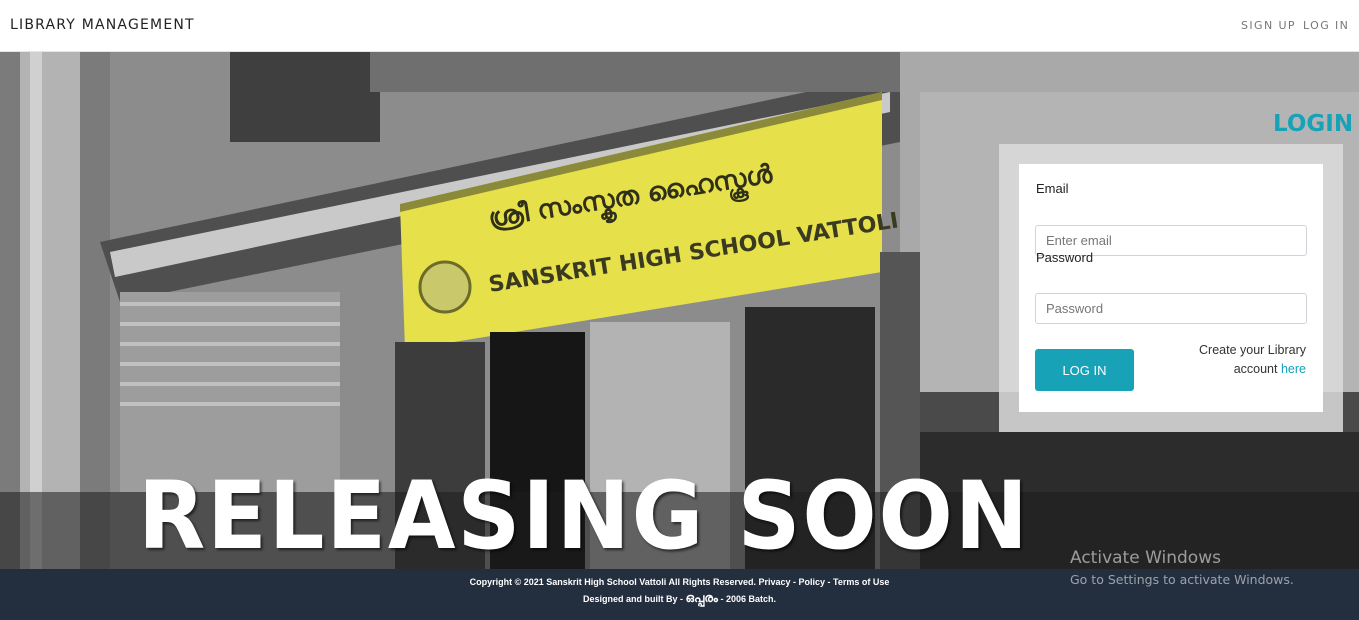  Describe the element at coordinates (102, 25) in the screenshot. I see `brand-title: LIBRARY MANAGEMENT` at that location.